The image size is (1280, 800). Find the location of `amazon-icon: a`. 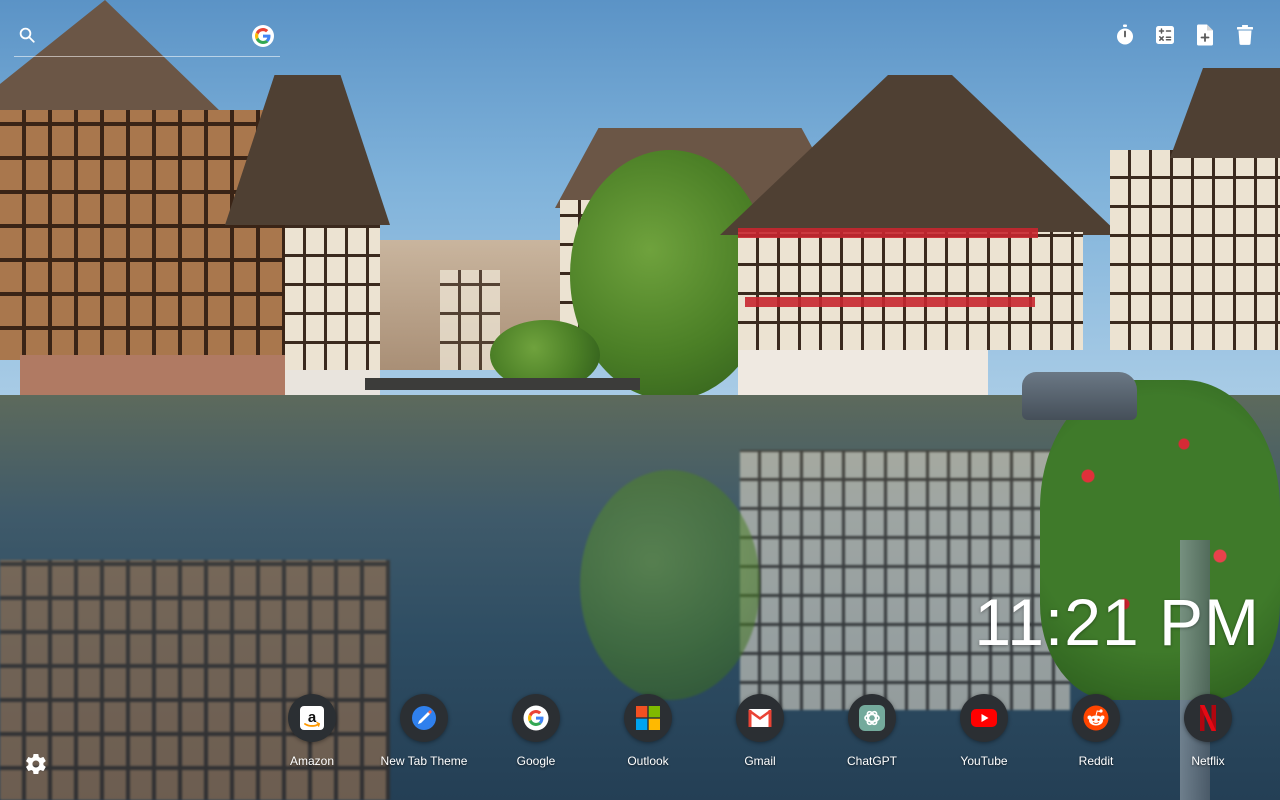

amazon-icon: a is located at coordinates (312, 718).